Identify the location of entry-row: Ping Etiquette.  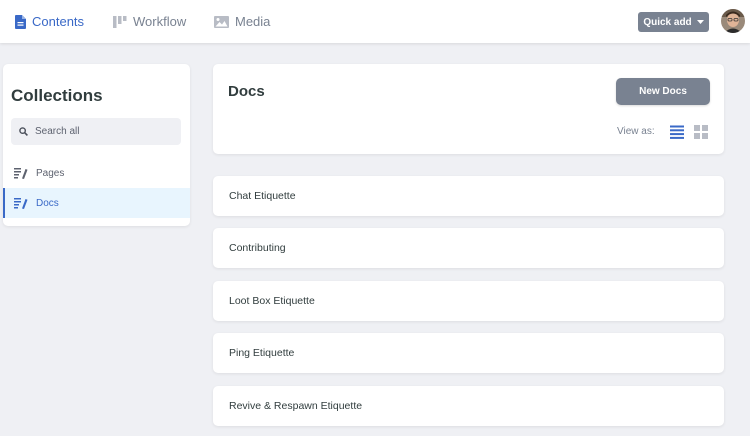
(468, 353).